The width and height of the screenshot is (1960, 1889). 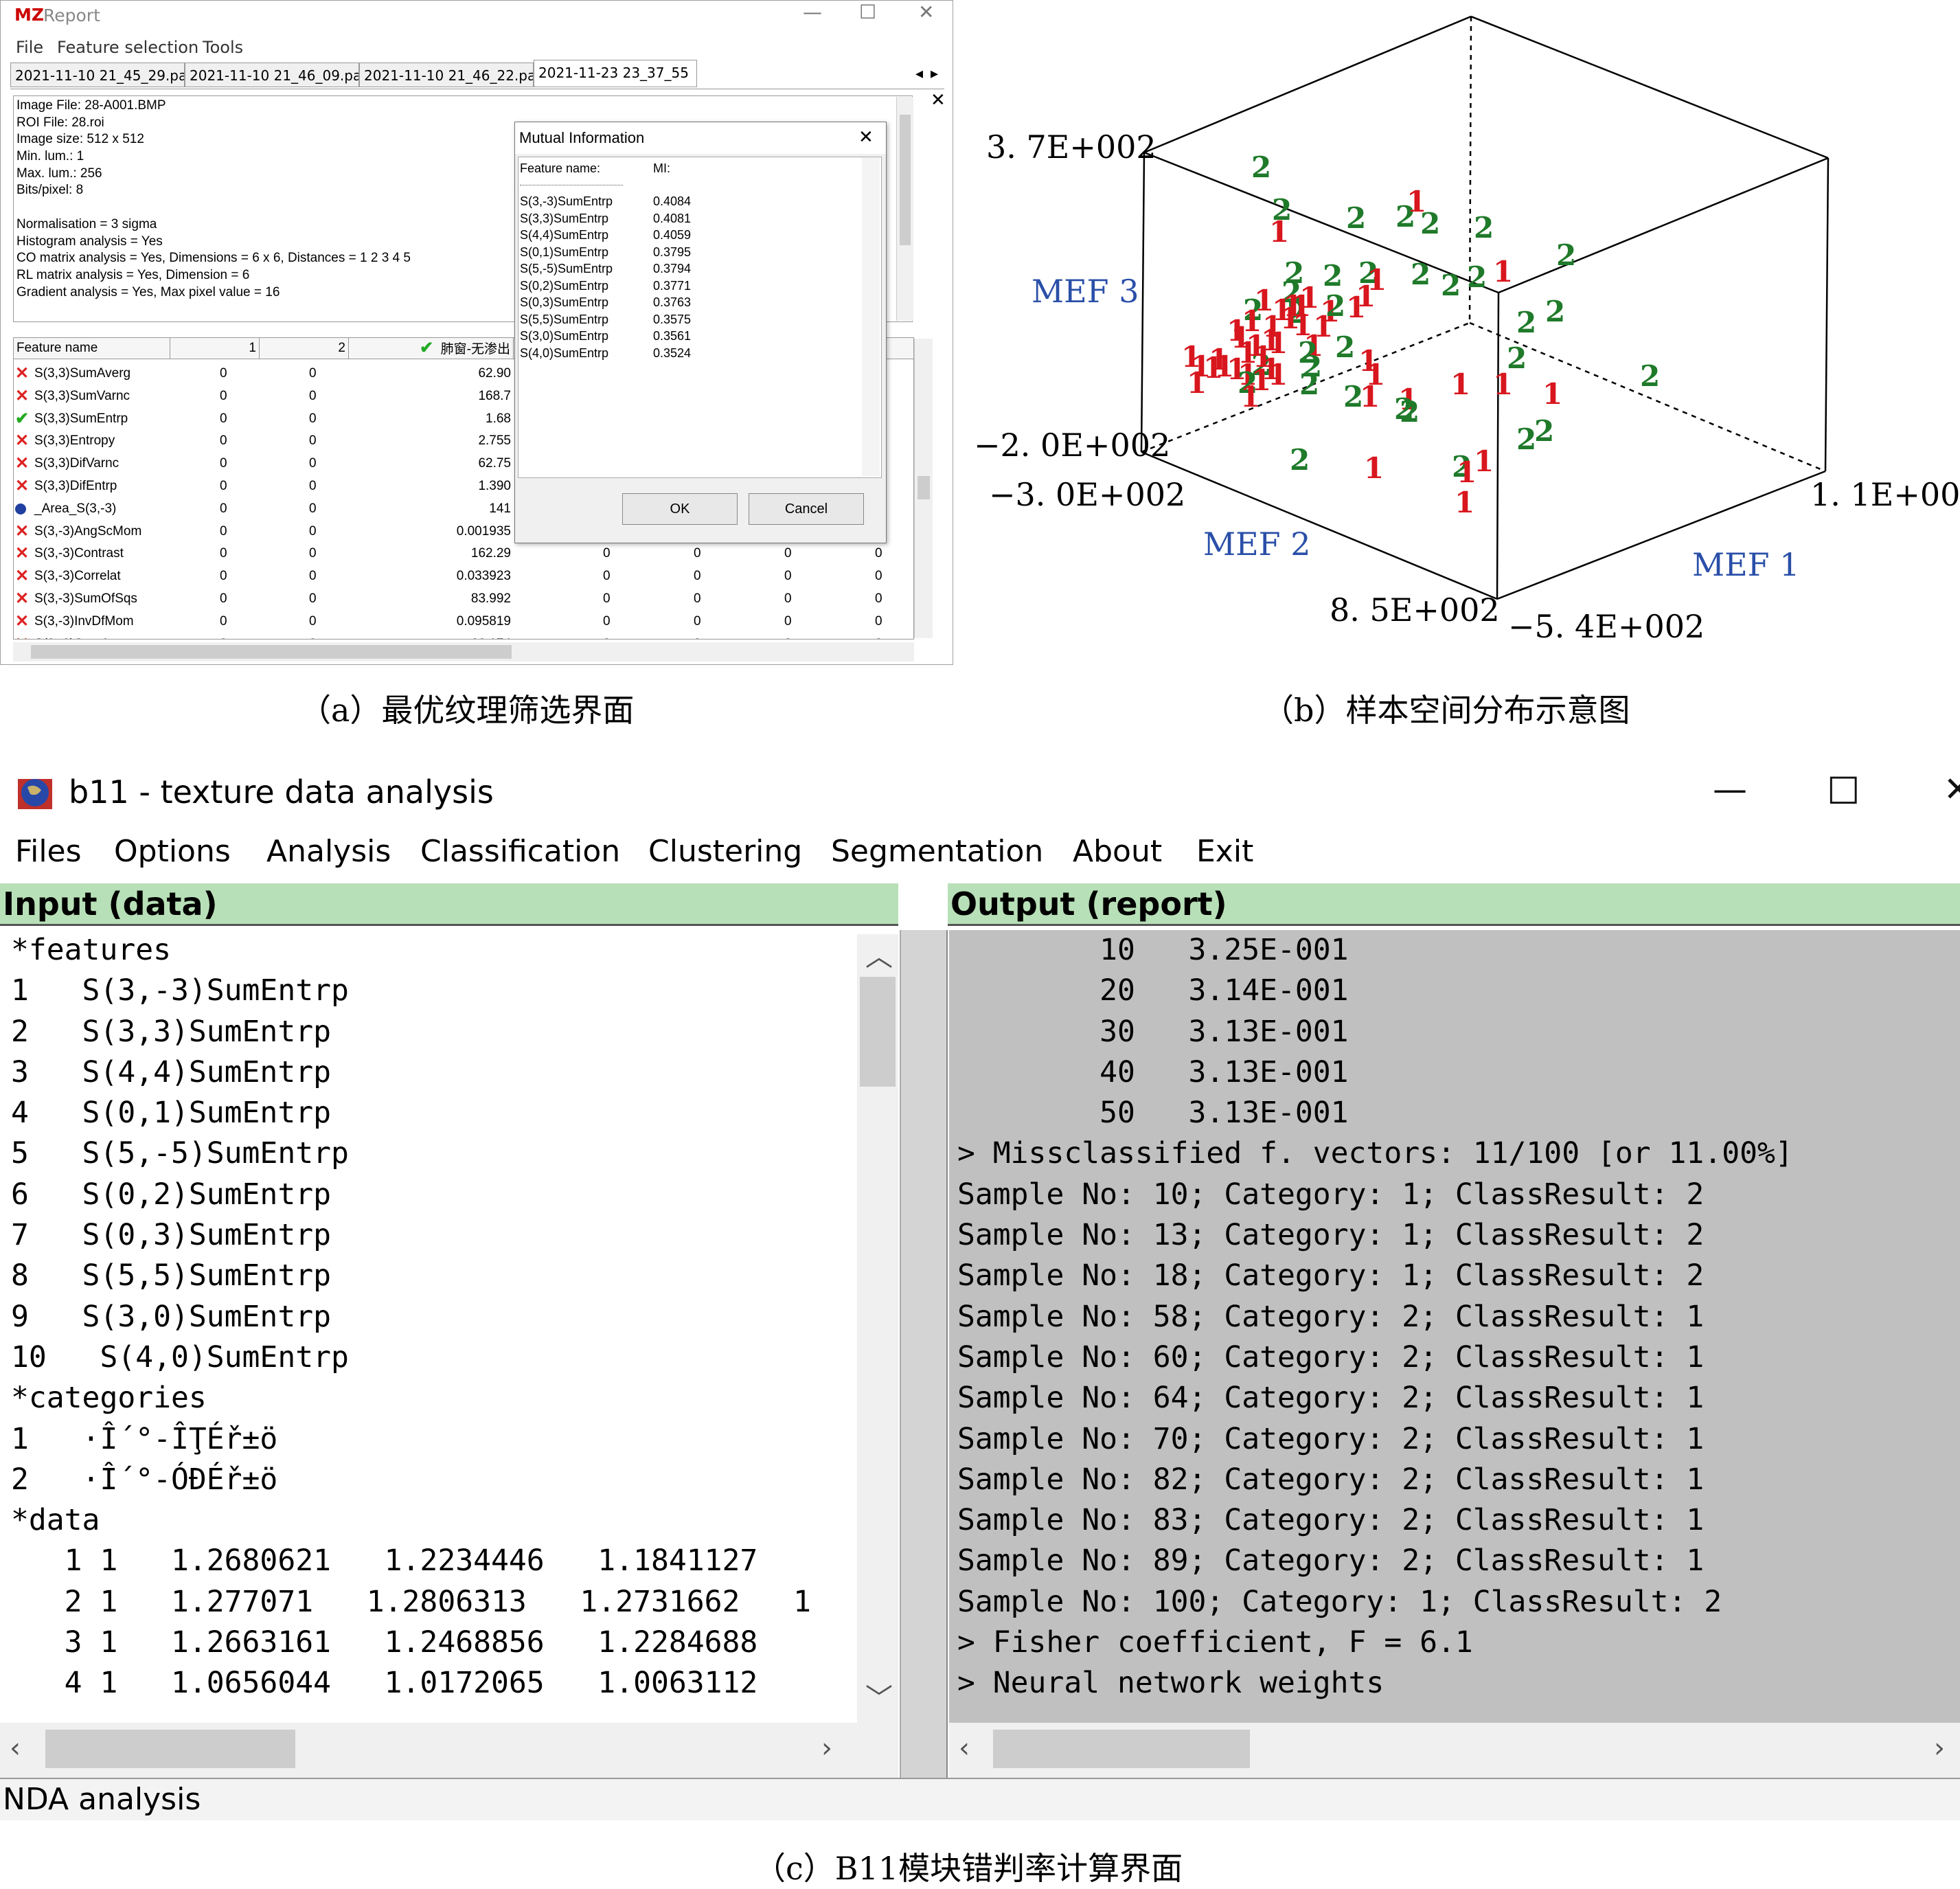 I want to click on output-hscrollbar: ‹ ›, so click(x=1454, y=1750).